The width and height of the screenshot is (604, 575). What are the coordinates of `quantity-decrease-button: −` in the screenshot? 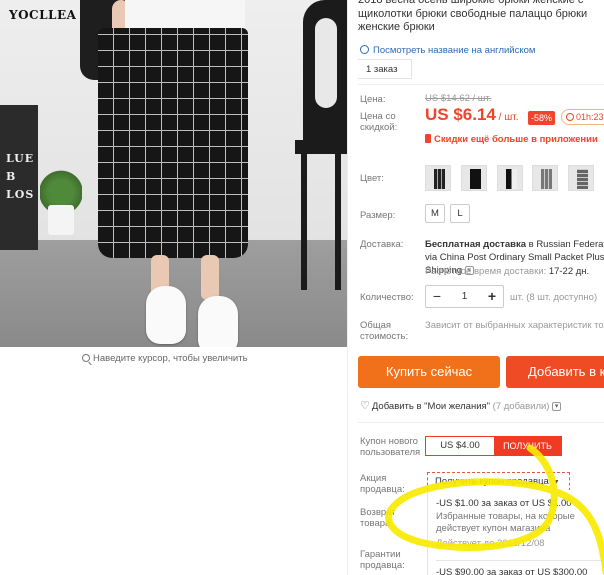 It's located at (437, 296).